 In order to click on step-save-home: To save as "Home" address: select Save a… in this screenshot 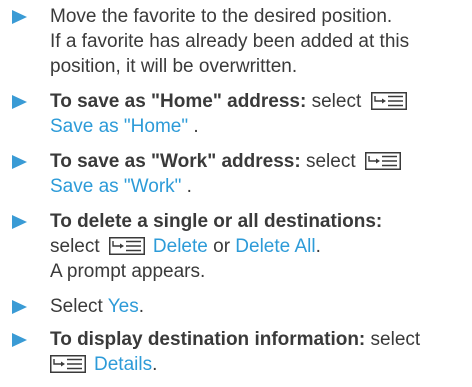, I will do `click(242, 114)`.